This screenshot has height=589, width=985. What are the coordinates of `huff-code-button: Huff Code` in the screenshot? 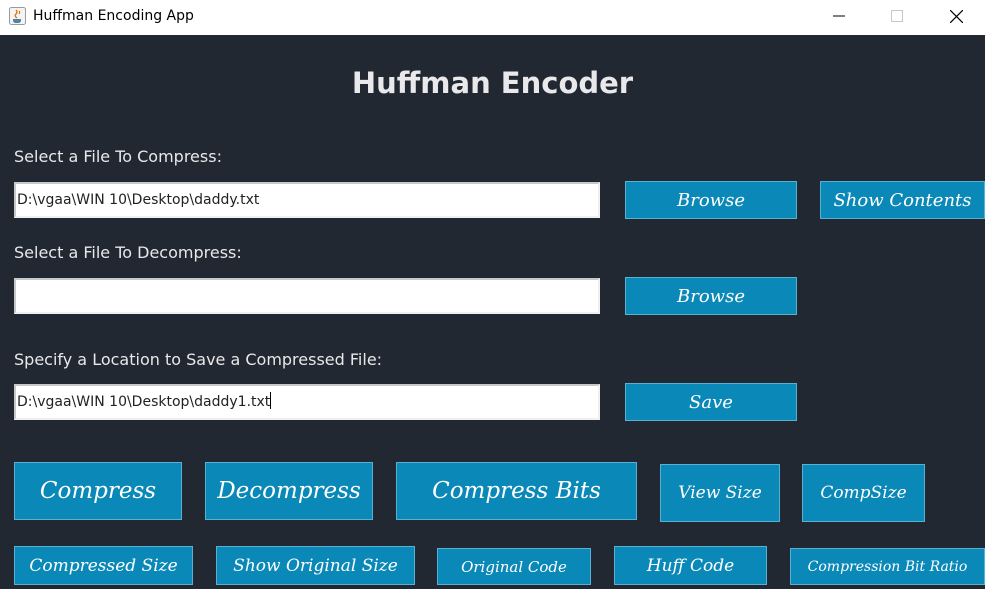 It's located at (690, 565).